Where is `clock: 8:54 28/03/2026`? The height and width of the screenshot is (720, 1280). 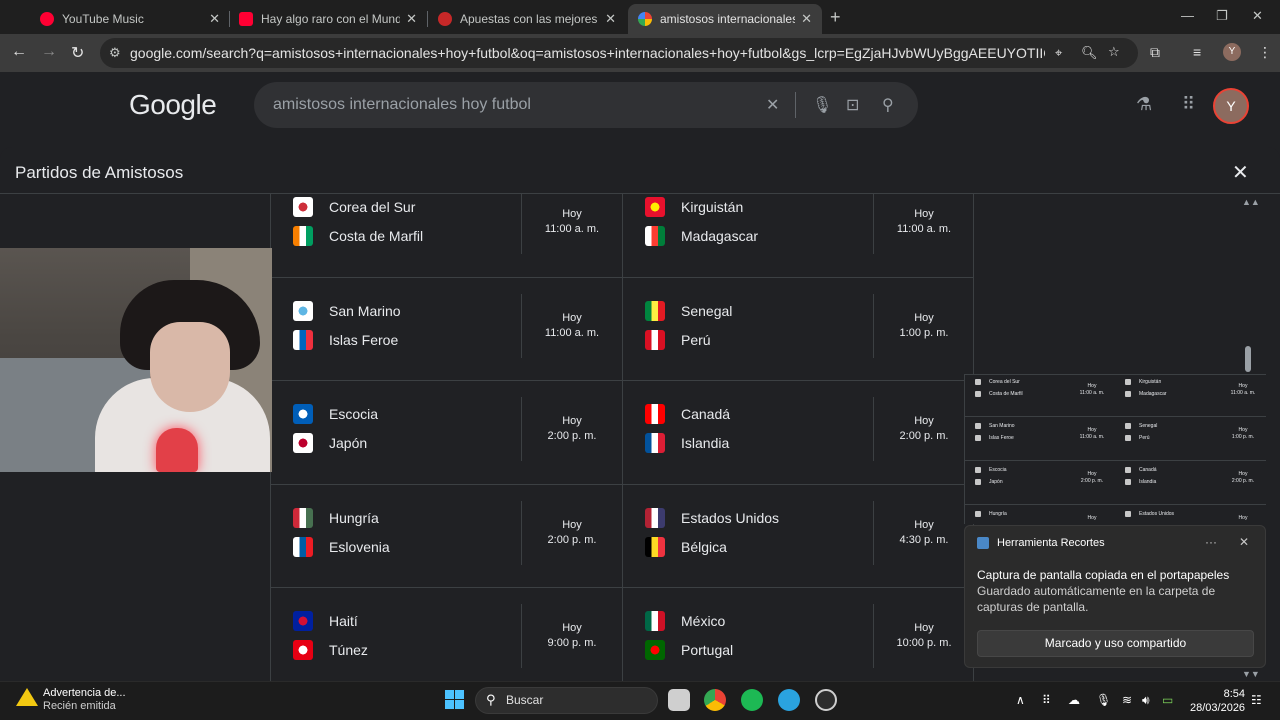 clock: 8:54 28/03/2026 is located at coordinates (1217, 701).